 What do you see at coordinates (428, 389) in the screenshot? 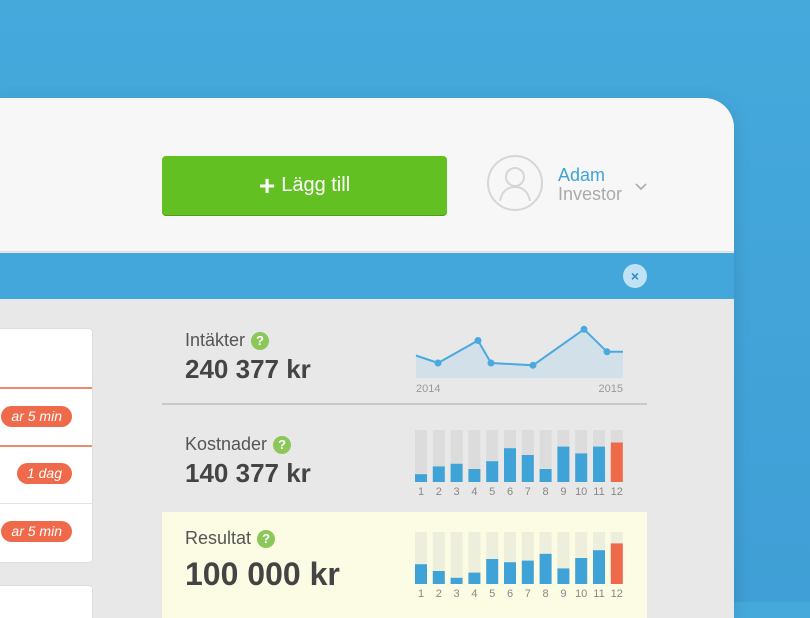
I see `x-tick-label: 2014` at bounding box center [428, 389].